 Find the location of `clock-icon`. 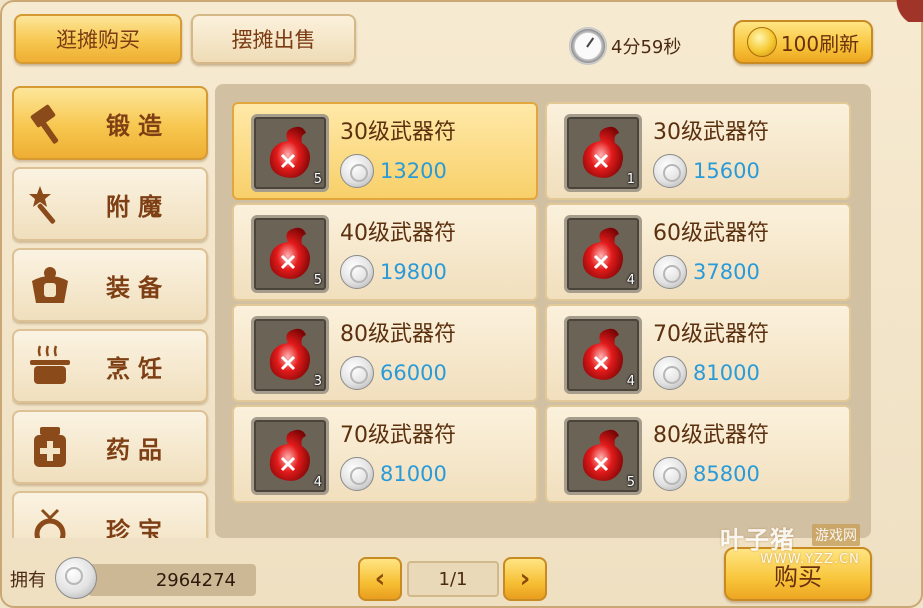

clock-icon is located at coordinates (588, 46).